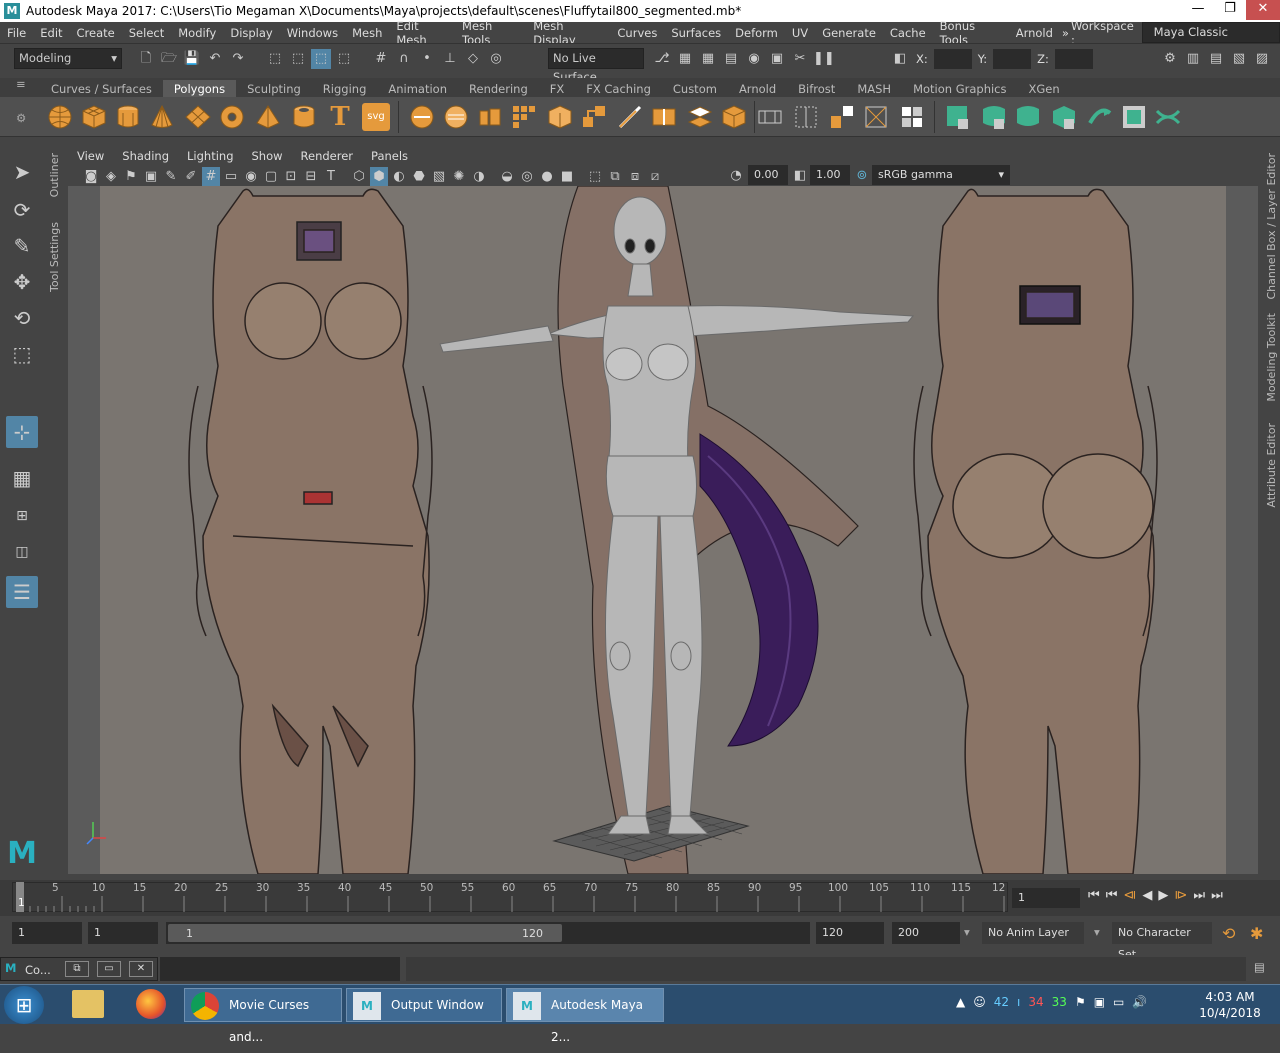 This screenshot has width=1280, height=1053. Describe the element at coordinates (1139, 1002) in the screenshot. I see `volume-icon: 🔊` at that location.